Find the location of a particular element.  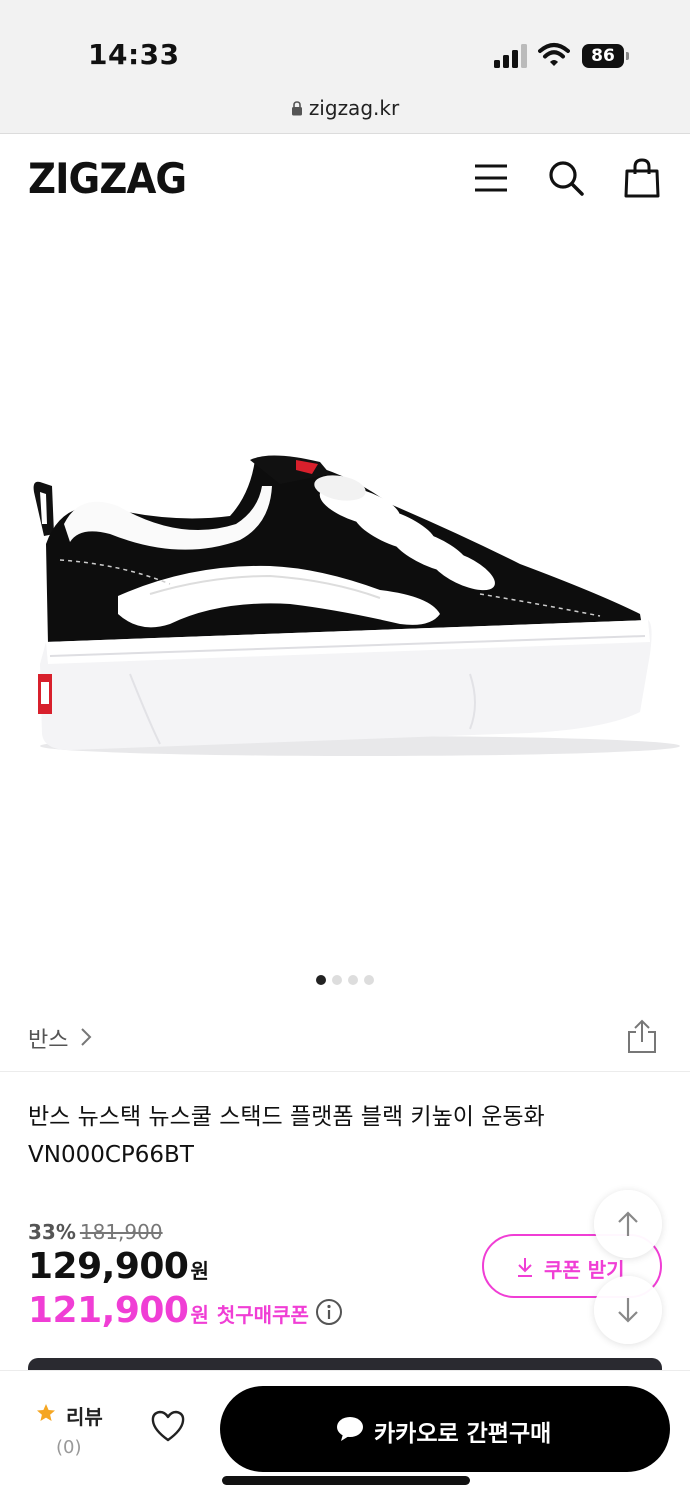

sale-price-row: 129,900 원 is located at coordinates (118, 1266).